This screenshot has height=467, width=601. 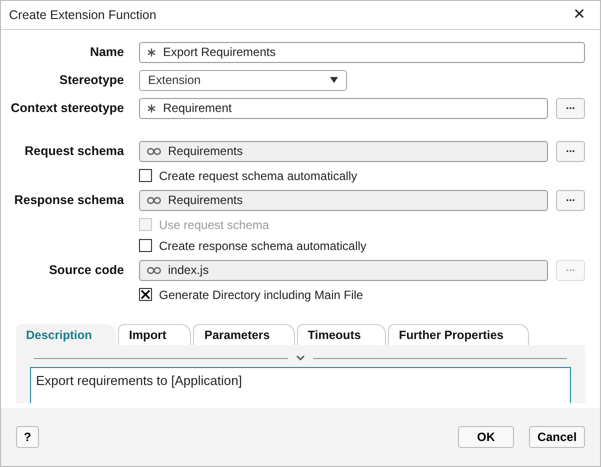 I want to click on window-title: Create Extension Function, so click(x=82, y=15).